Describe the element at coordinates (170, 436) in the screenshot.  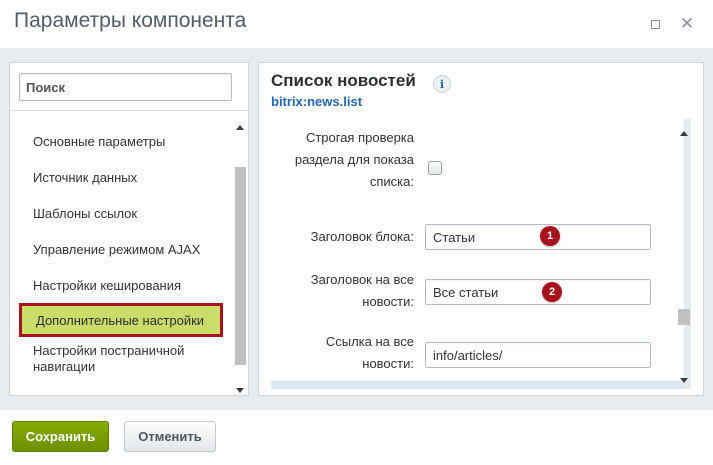
I see `cancel-button: Отменить` at that location.